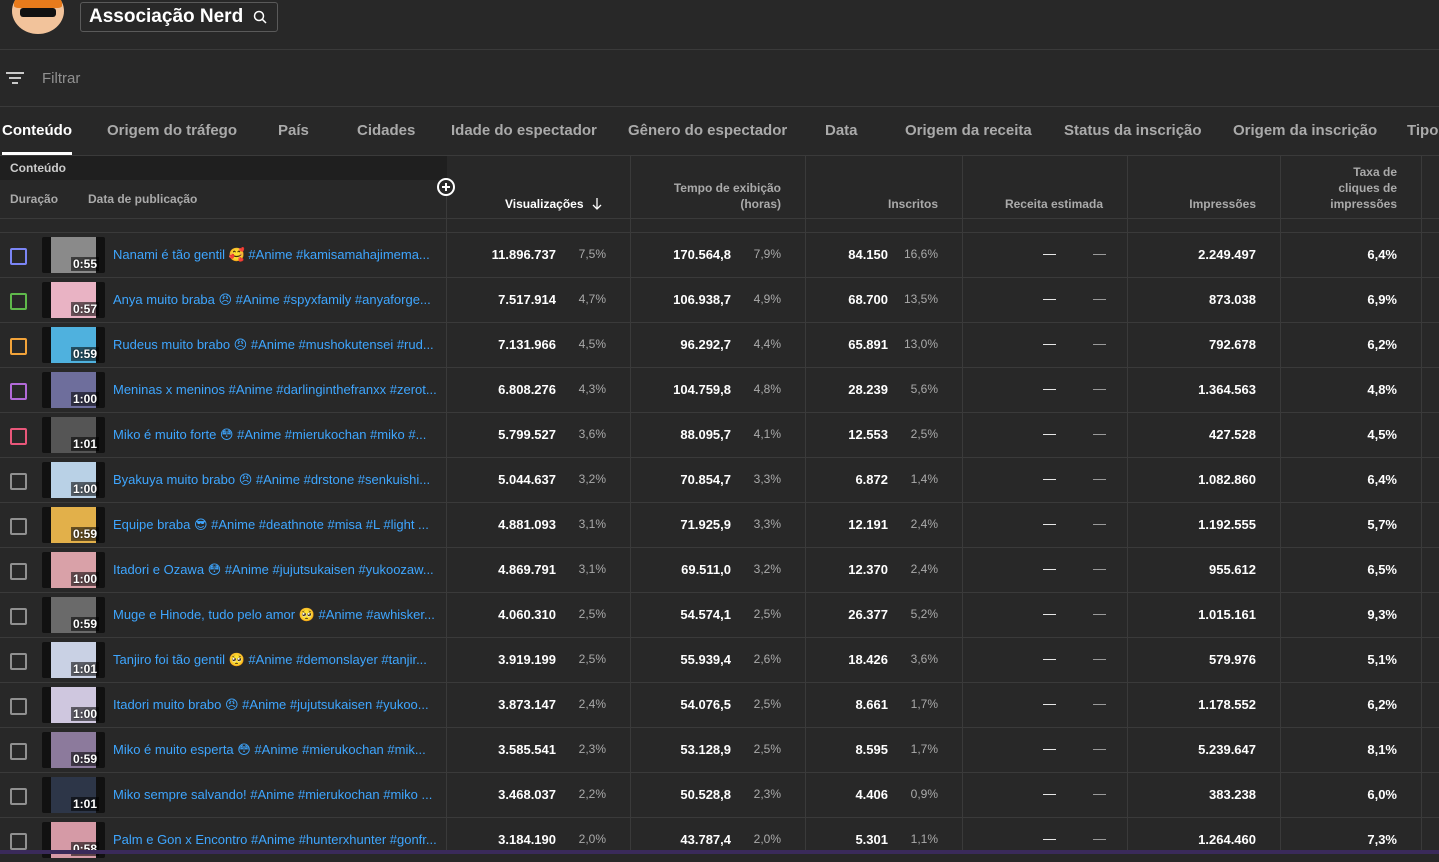 Image resolution: width=1439 pixels, height=862 pixels. What do you see at coordinates (841, 130) in the screenshot?
I see `tab-date: Data` at bounding box center [841, 130].